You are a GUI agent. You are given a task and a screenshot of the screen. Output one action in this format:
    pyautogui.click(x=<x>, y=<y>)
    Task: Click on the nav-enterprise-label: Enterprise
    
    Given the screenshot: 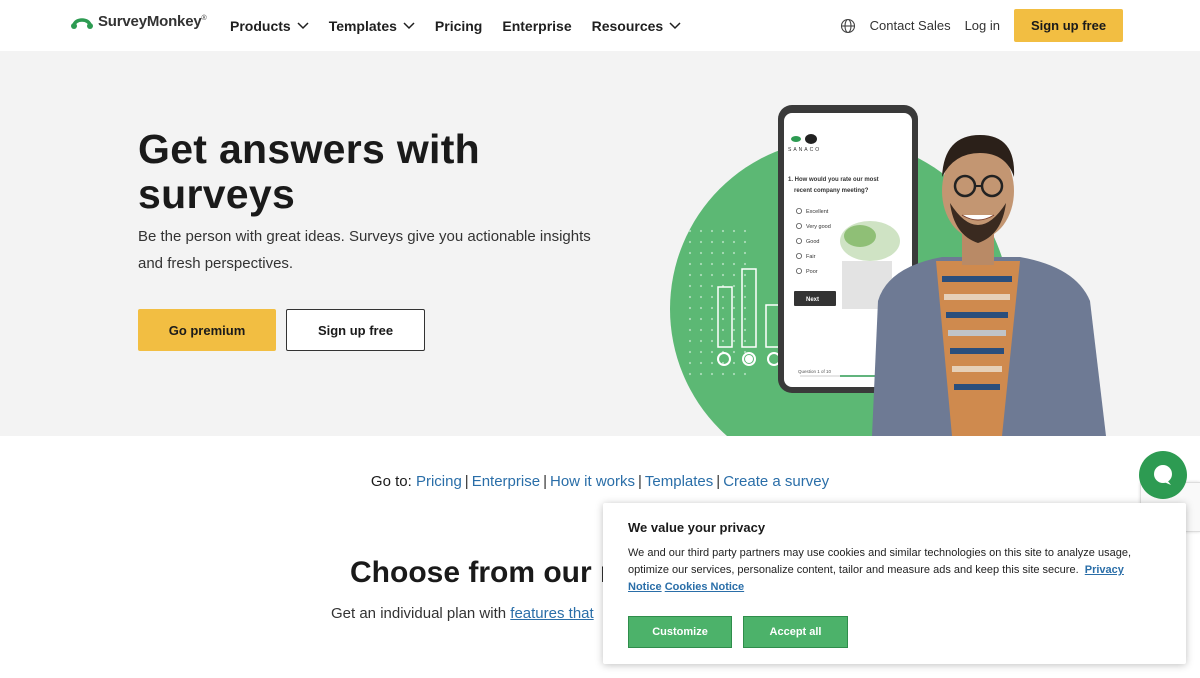 What is the action you would take?
    pyautogui.click(x=537, y=25)
    